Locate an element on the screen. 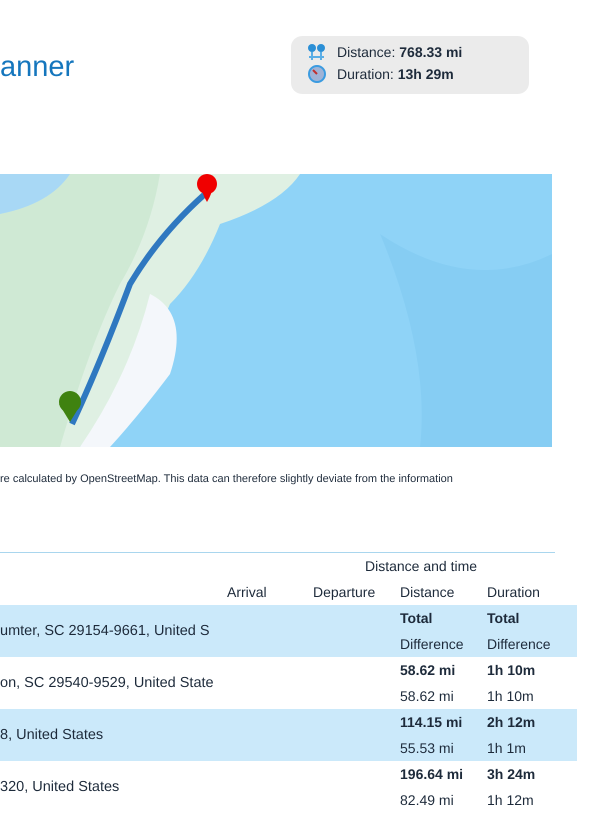 This screenshot has width=593, height=813. duration-difference-cell-text: 1h 1m is located at coordinates (506, 748).